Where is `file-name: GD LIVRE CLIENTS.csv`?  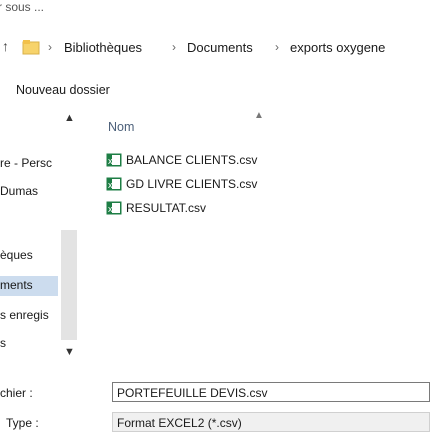 file-name: GD LIVRE CLIENTS.csv is located at coordinates (192, 183).